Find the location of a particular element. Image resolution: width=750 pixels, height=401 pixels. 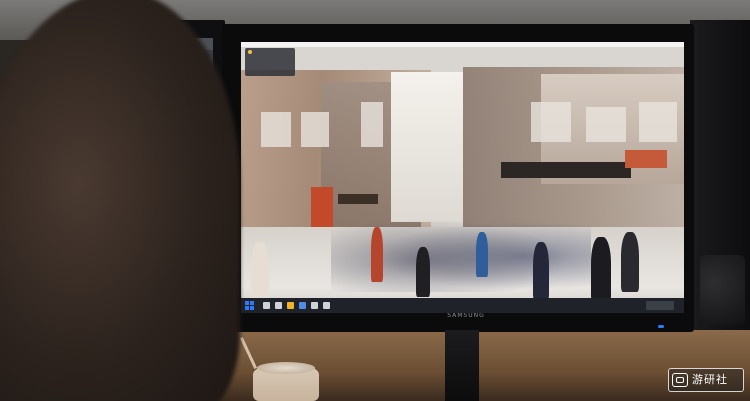

browser-icon is located at coordinates (302, 305).